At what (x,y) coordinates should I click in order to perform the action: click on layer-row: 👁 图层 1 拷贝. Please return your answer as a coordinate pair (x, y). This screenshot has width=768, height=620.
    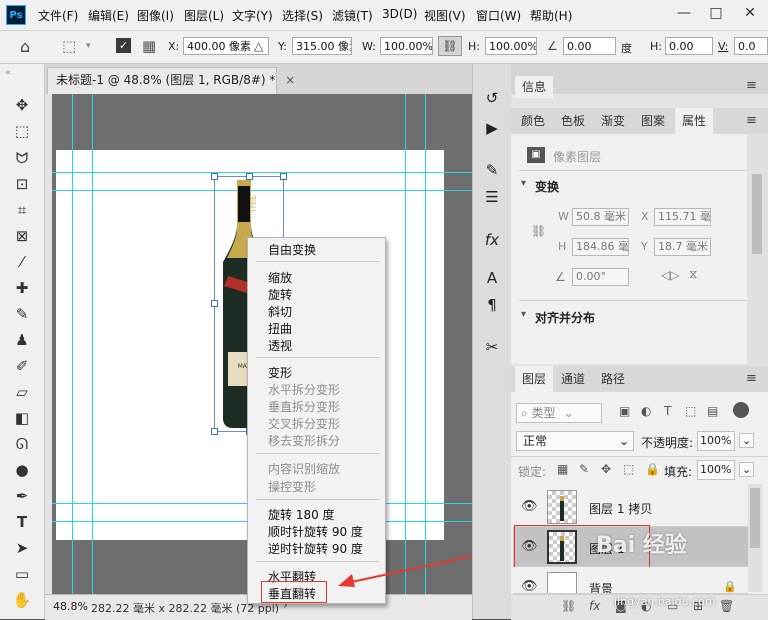
    Looking at the image, I should click on (630, 507).